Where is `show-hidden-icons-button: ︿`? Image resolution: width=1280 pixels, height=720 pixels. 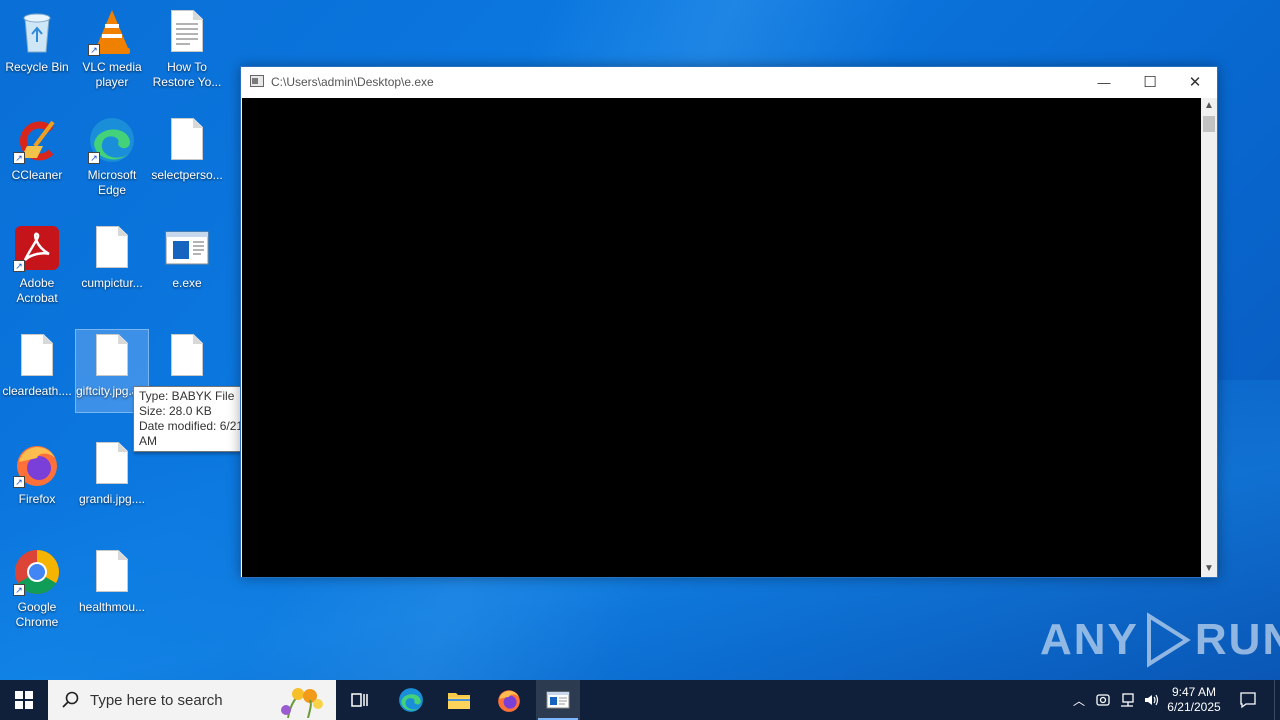 show-hidden-icons-button: ︿ is located at coordinates (1079, 700).